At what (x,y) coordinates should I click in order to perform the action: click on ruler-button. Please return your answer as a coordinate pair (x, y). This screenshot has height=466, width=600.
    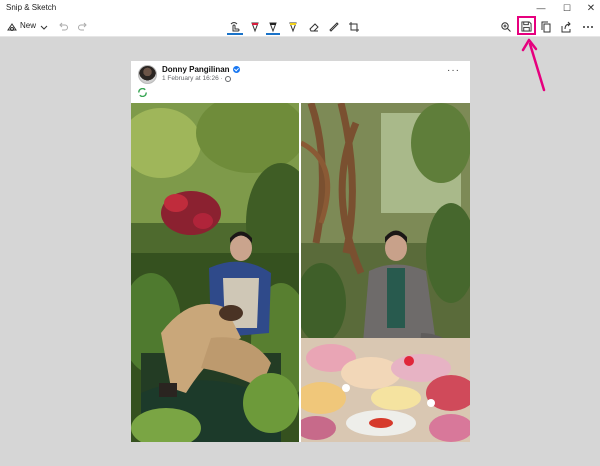
    Looking at the image, I should click on (334, 26).